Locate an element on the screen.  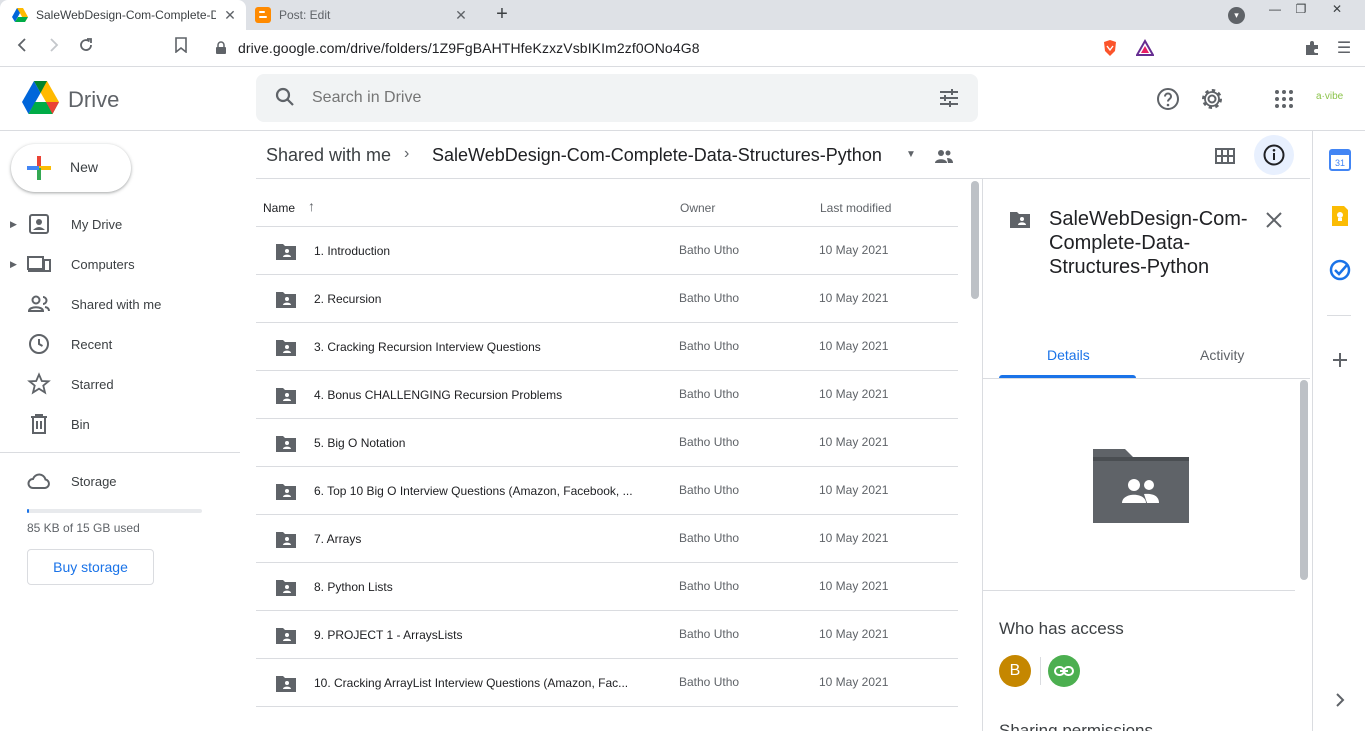
table-row: 2. Recursion Batho Utho 10 May 2021 is located at coordinates (607, 299).